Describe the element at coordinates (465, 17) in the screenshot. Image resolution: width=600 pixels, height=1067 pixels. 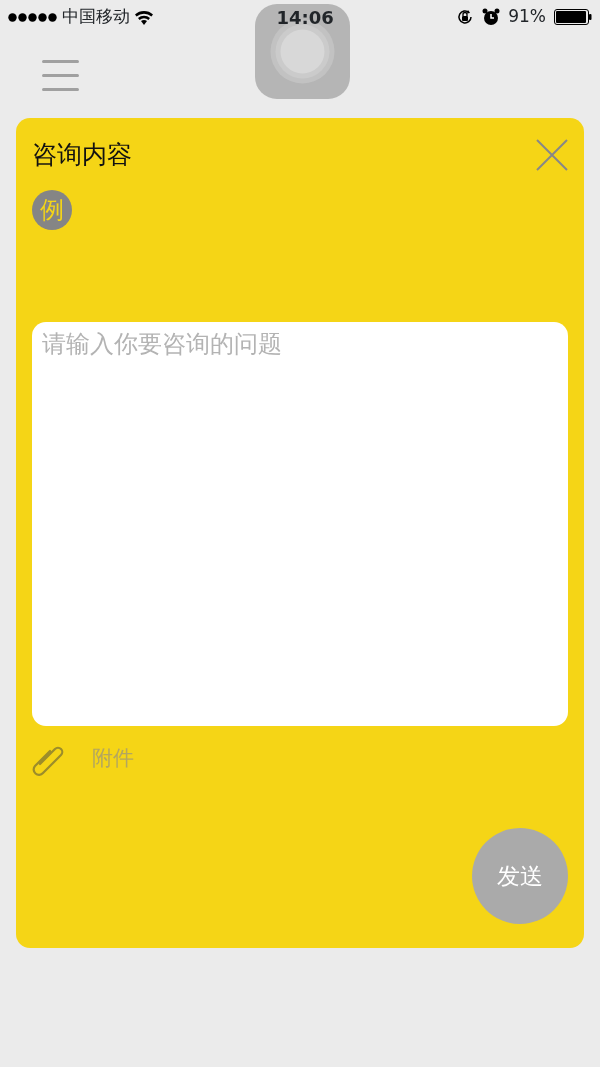
I see `rotation-lock-icon` at that location.